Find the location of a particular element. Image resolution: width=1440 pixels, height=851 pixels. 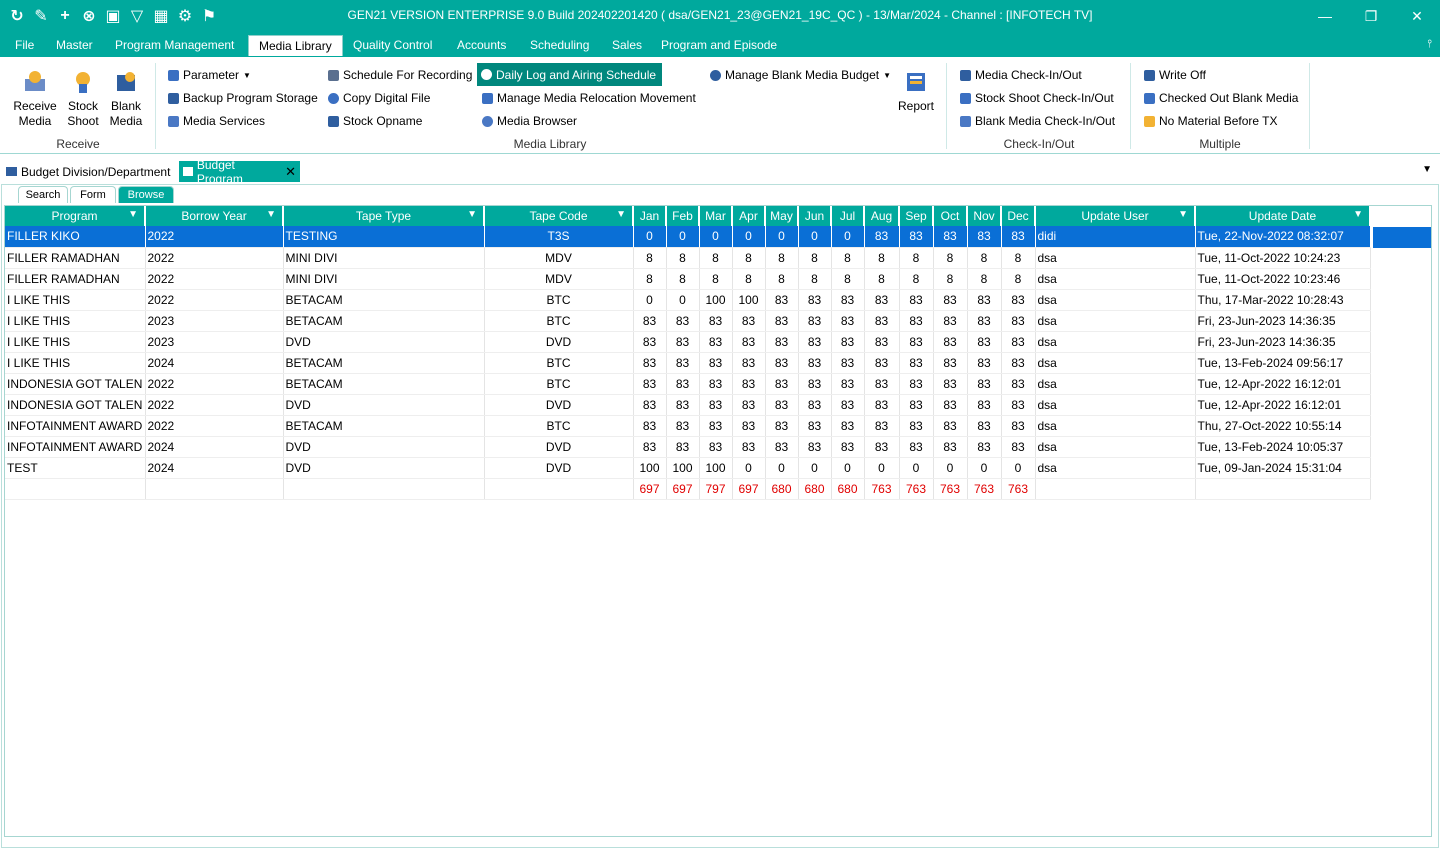

no-material-label: No Material Before TX is located at coordinates (1218, 121).